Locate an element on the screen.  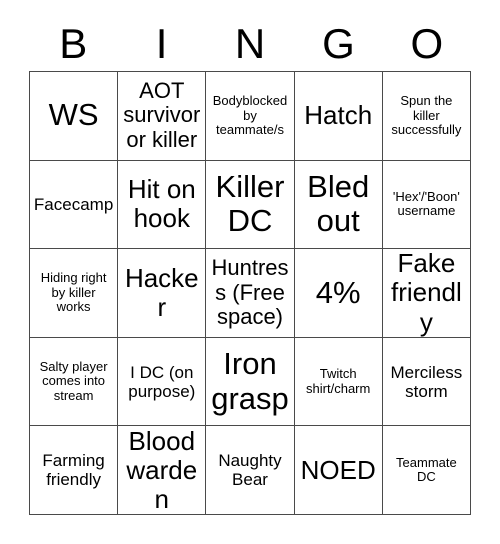
bingo-cell-label: Killer DC is located at coordinates (250, 203).